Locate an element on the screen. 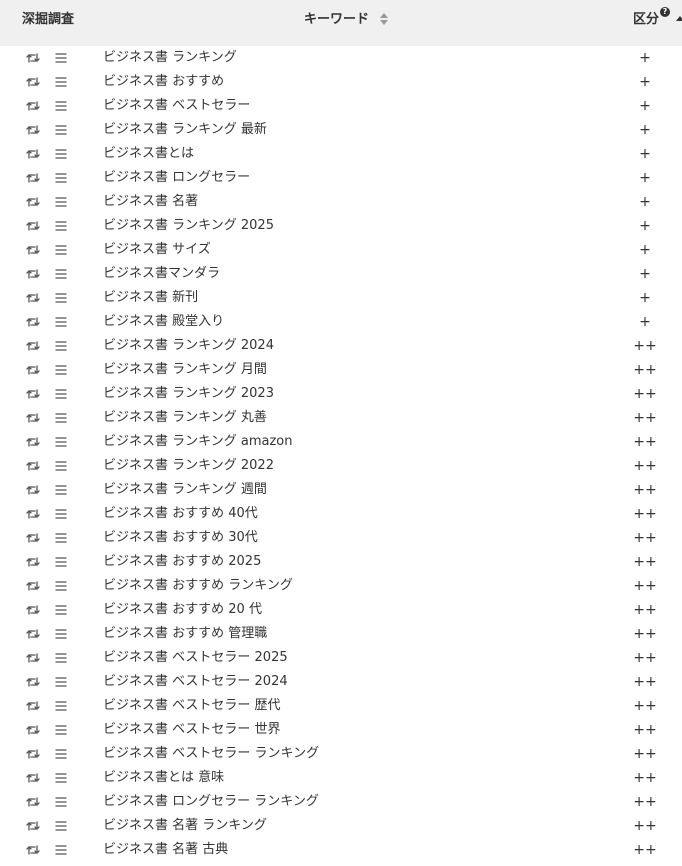 Image resolution: width=682 pixels, height=866 pixels. keyword-text: ビジネス書 おすすめ 30代 is located at coordinates (180, 538).